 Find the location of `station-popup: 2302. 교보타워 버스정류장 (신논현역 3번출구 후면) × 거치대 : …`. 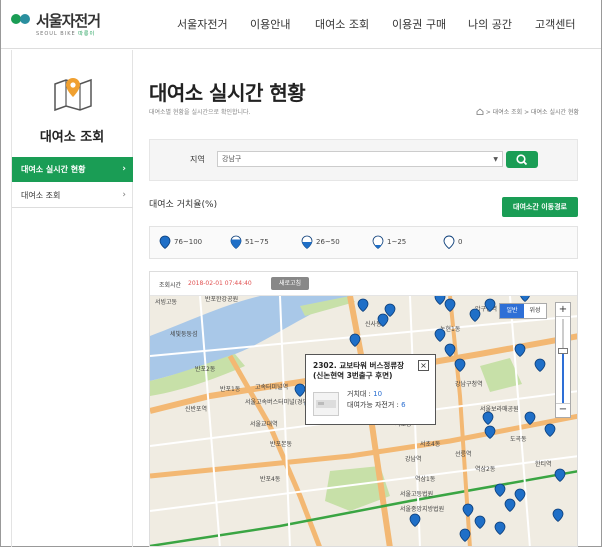

station-popup: 2302. 교보타워 버스정류장 (신논현역 3번출구 후면) × 거치대 : … is located at coordinates (370, 389).